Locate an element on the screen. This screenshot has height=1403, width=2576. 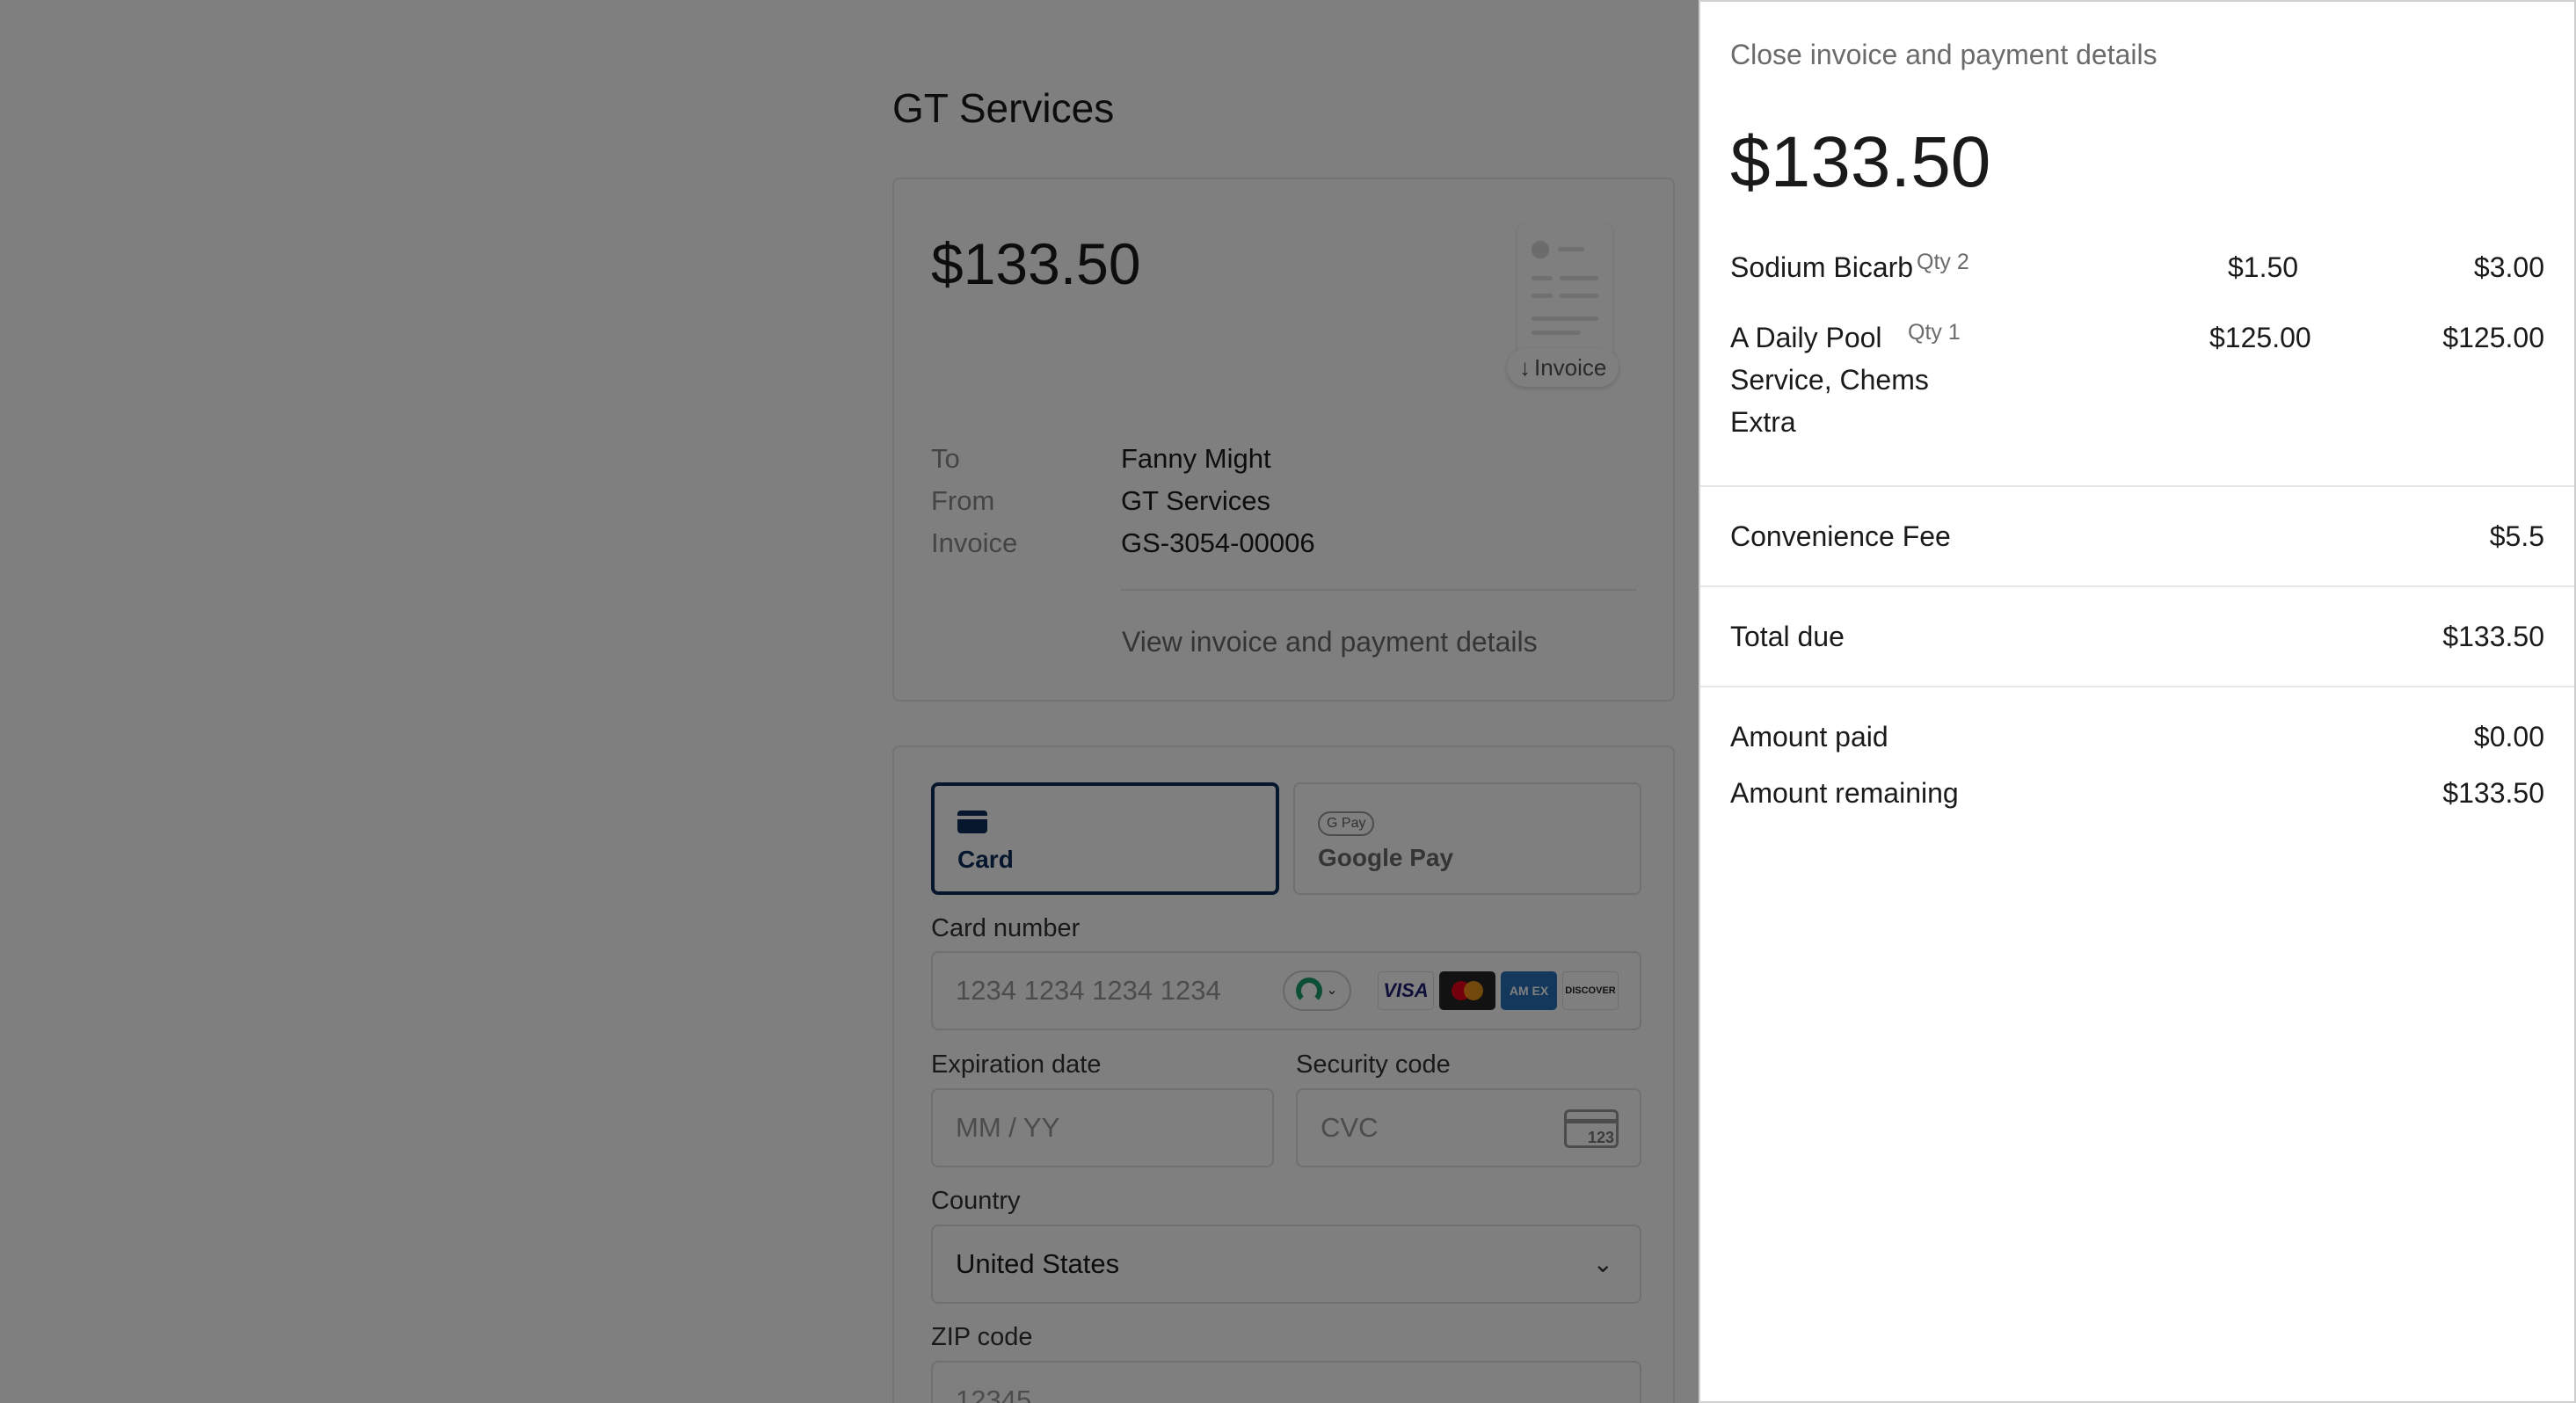
amount-paid-value: $0.00 is located at coordinates (2508, 736).